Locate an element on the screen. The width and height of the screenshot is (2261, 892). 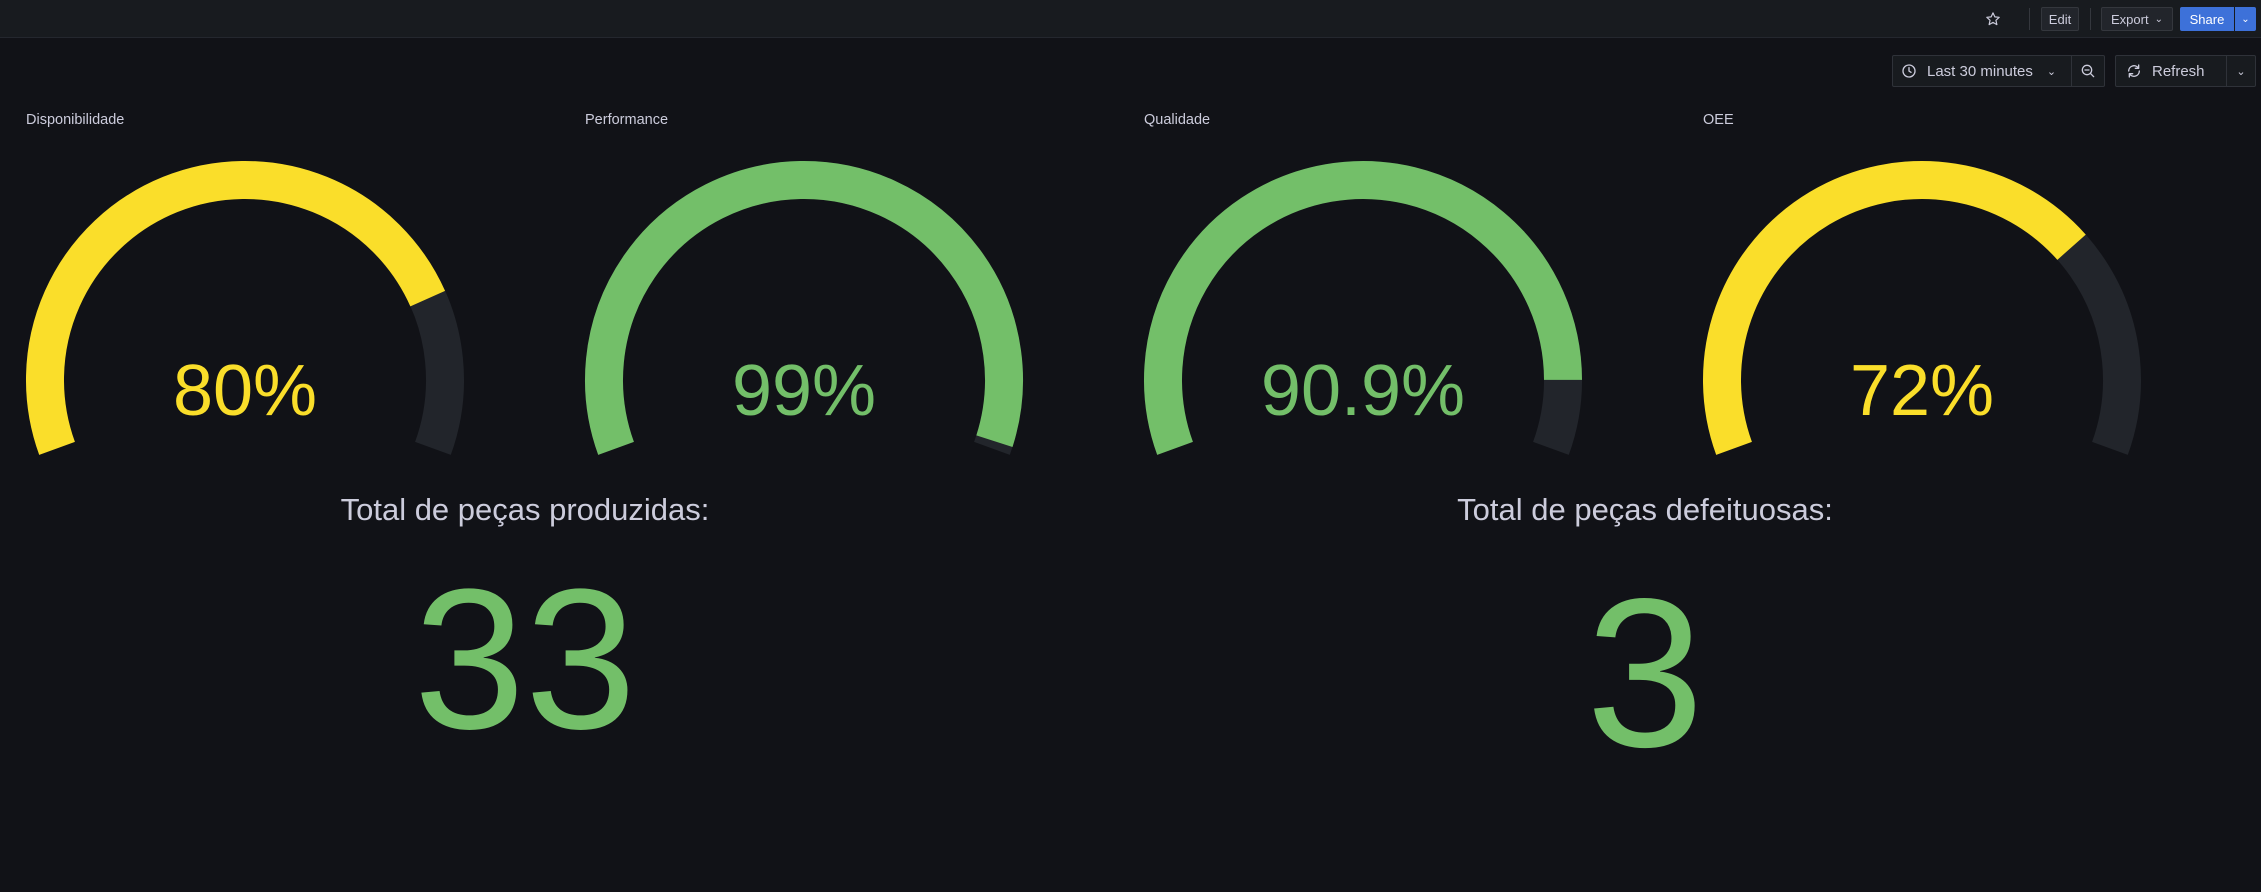
export-button: Export ⌄ is located at coordinates (2137, 19).